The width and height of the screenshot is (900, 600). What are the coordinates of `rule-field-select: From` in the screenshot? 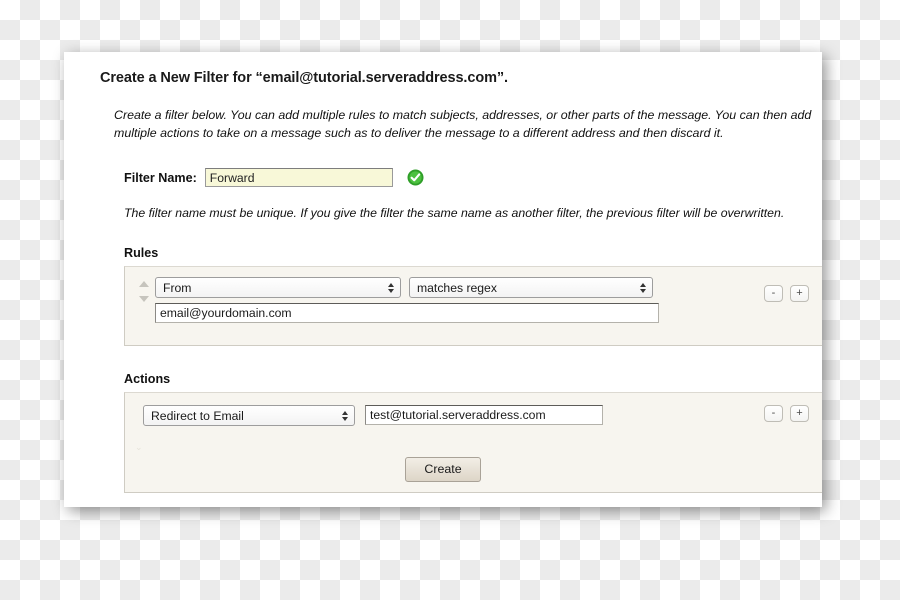 It's located at (278, 288).